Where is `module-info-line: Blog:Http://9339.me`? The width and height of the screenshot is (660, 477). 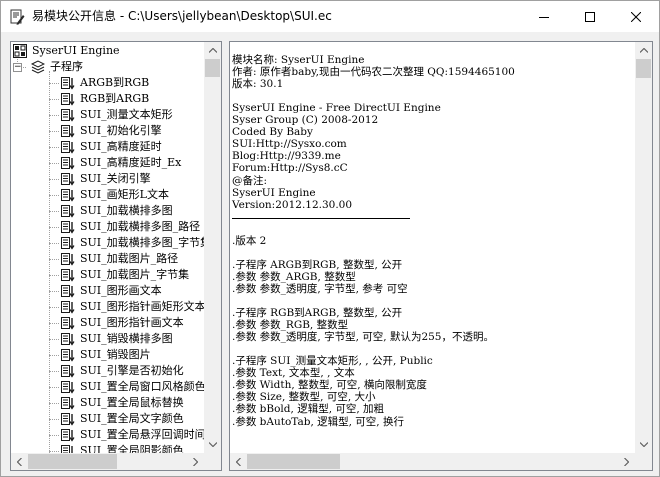 module-info-line: Blog:Http://9339.me is located at coordinates (286, 156).